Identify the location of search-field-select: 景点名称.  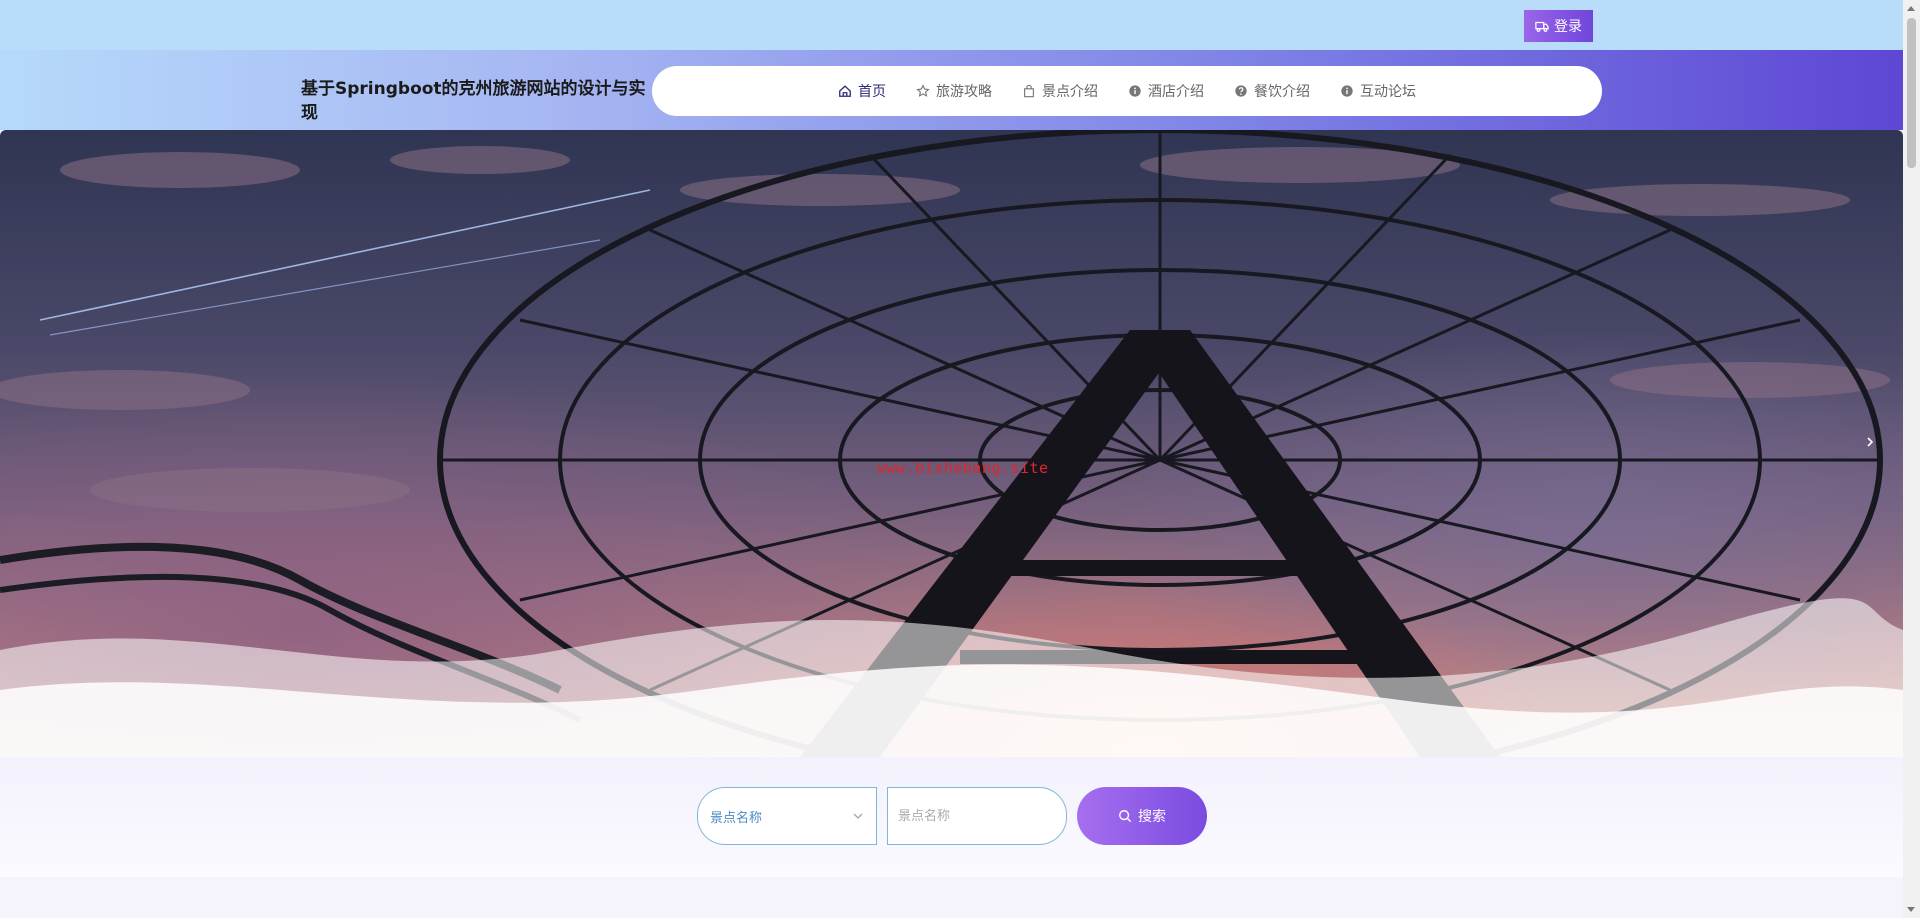
(787, 816).